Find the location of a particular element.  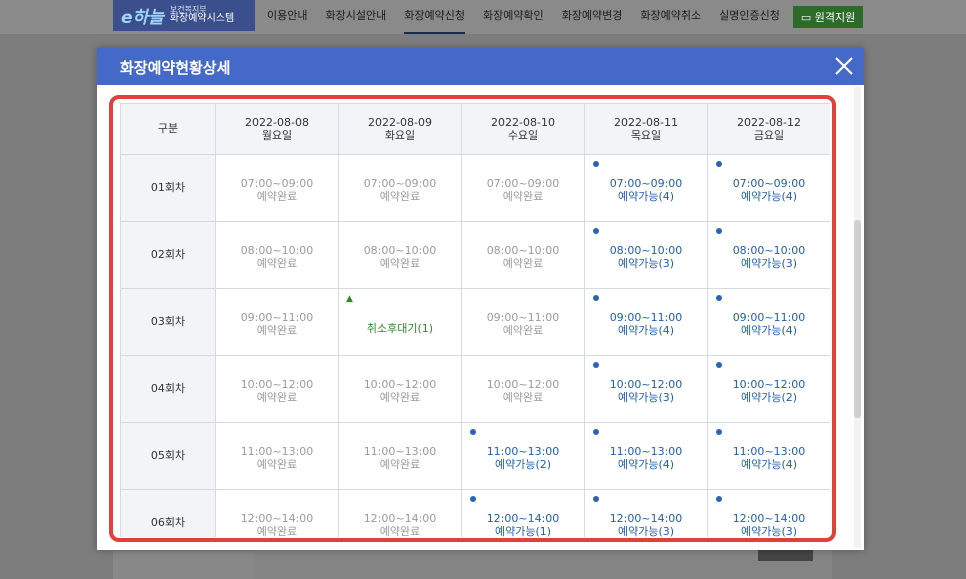

modal-title: 화장예약현황상세 is located at coordinates (175, 68).